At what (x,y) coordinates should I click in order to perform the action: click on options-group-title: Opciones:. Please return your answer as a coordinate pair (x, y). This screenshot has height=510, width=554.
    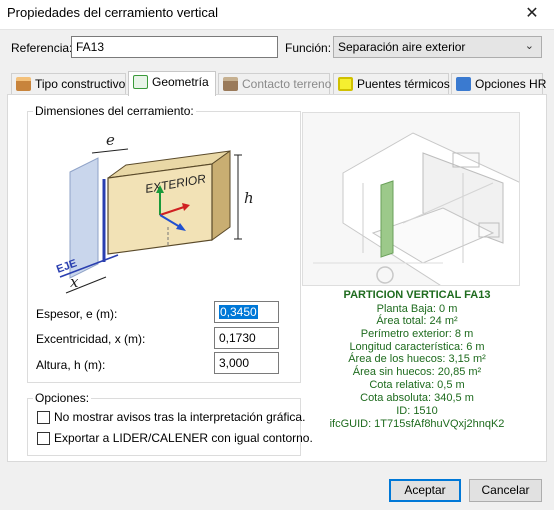
    Looking at the image, I should click on (62, 398).